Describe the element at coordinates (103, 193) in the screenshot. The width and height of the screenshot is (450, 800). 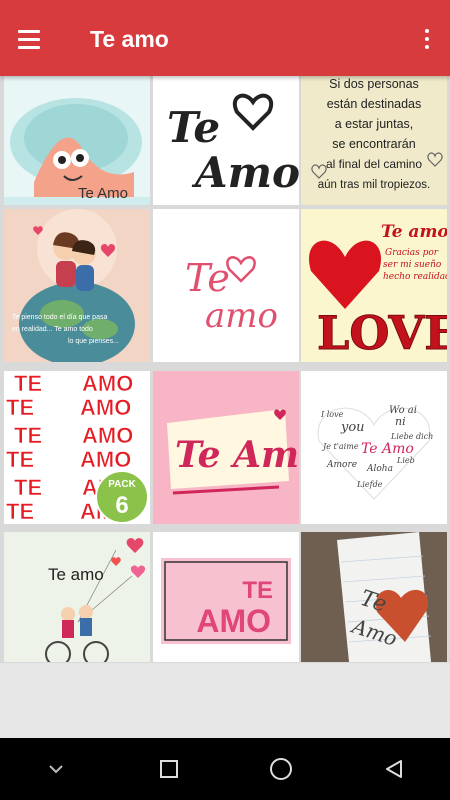
I see `tile-caption: Te Amo` at that location.